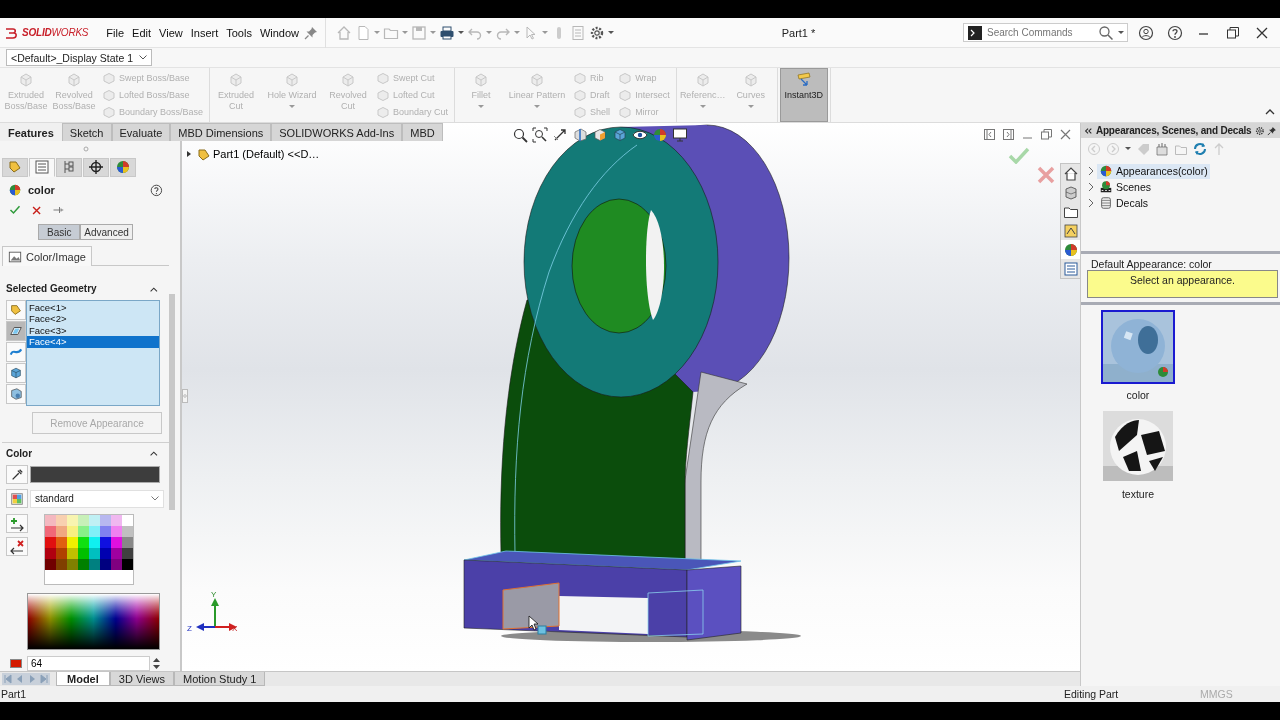 This screenshot has height=720, width=1280. I want to click on list-item: Face<4>, so click(93, 342).